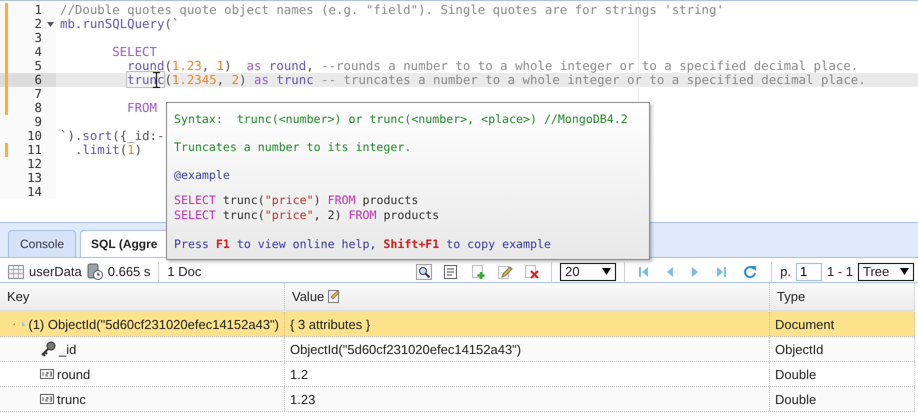  Describe the element at coordinates (294, 79) in the screenshot. I see `code-token: trunc` at that location.